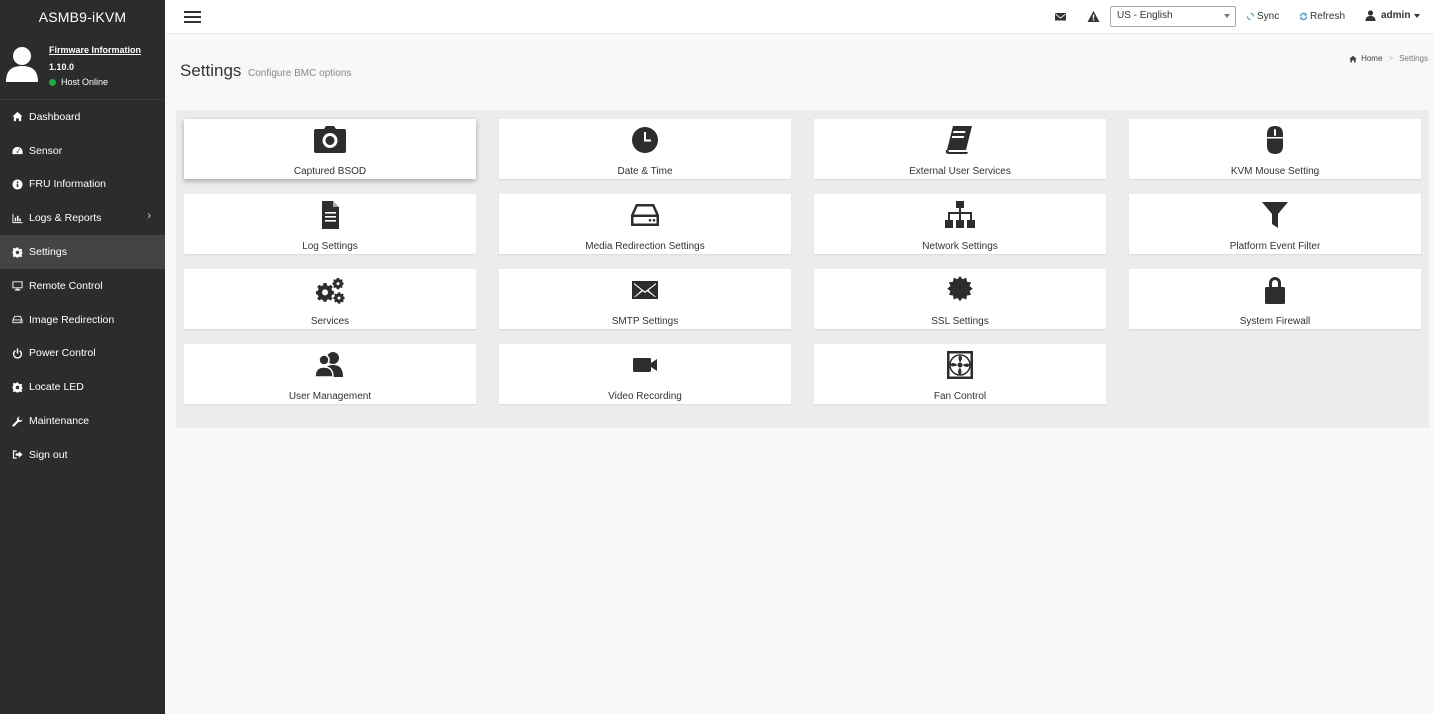 The height and width of the screenshot is (714, 1433). What do you see at coordinates (17, 252) in the screenshot?
I see `gear-icon` at bounding box center [17, 252].